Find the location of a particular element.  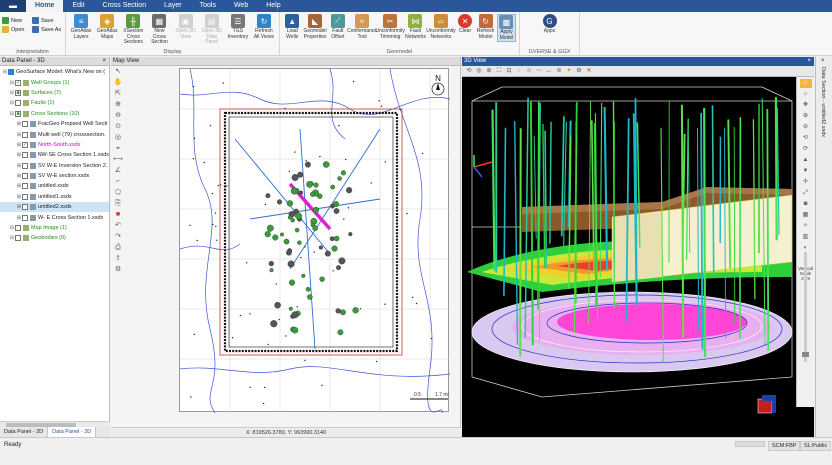

tree-item: ⊟ ■ Surfaces (7) is located at coordinates (54, 93).